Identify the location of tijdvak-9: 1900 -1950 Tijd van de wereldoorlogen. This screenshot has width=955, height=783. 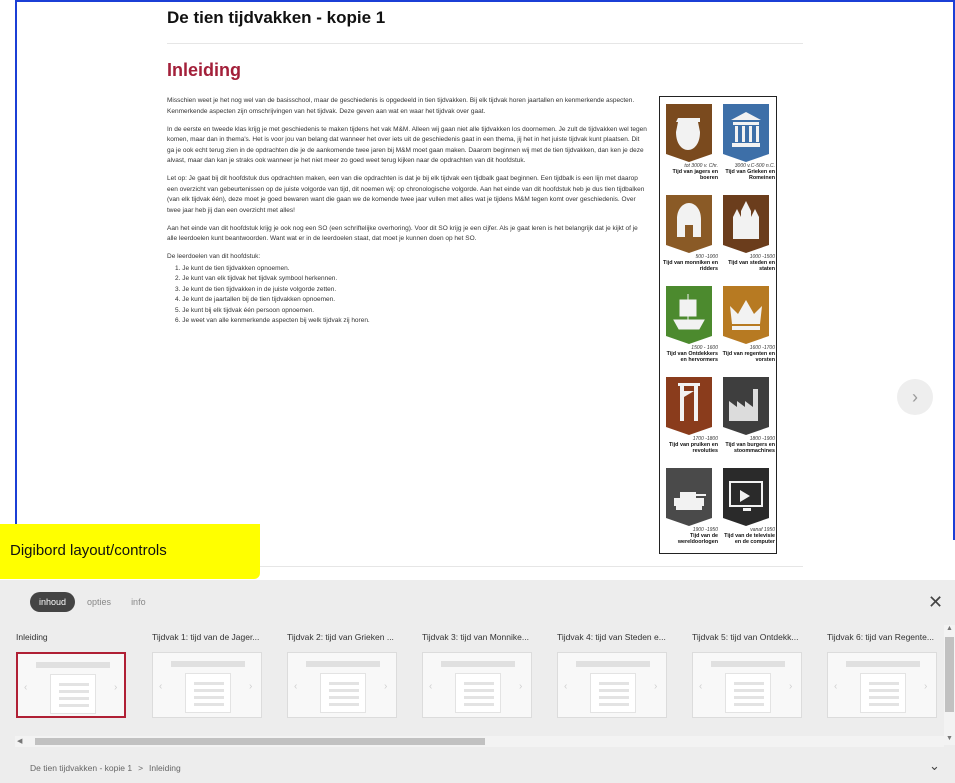
(691, 508).